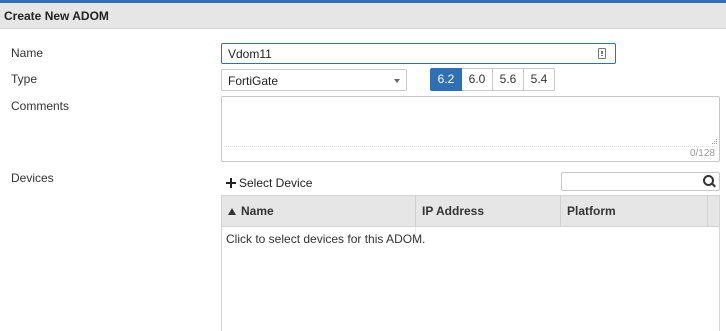  Describe the element at coordinates (640, 181) in the screenshot. I see `device-search-input` at that location.